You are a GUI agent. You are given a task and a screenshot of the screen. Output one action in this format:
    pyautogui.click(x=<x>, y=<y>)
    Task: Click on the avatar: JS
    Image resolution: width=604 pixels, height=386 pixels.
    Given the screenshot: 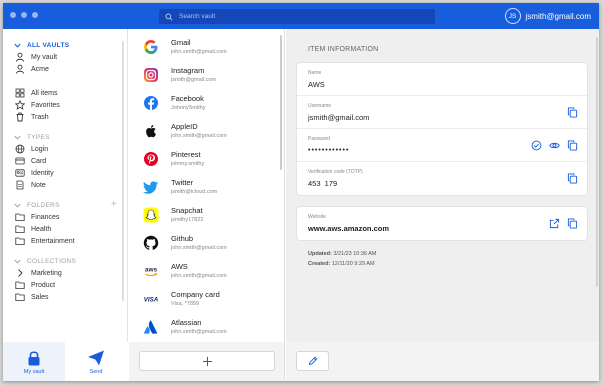 What is the action you would take?
    pyautogui.click(x=512, y=16)
    